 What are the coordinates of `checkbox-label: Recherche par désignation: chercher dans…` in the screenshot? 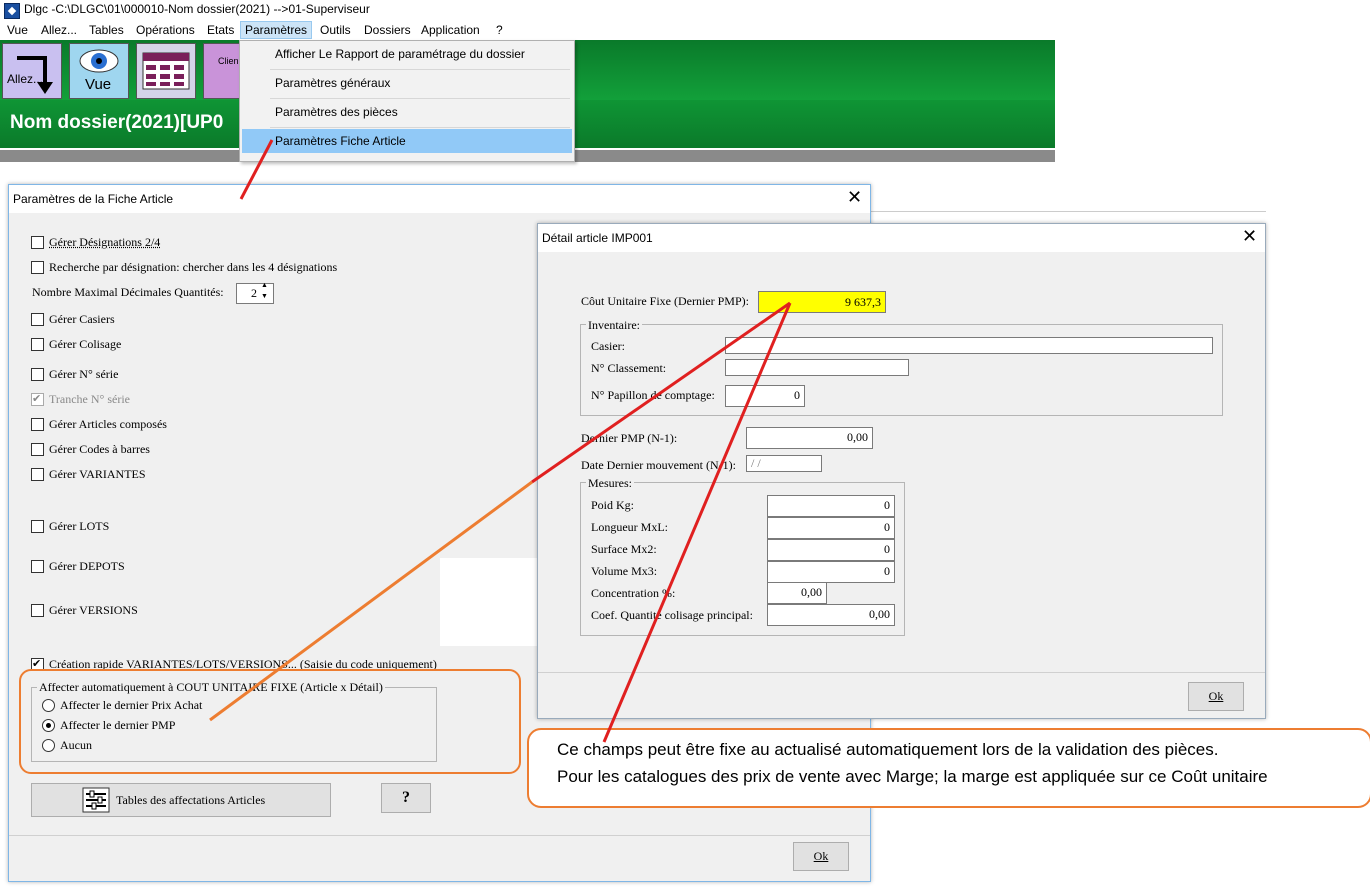 It's located at (193, 267).